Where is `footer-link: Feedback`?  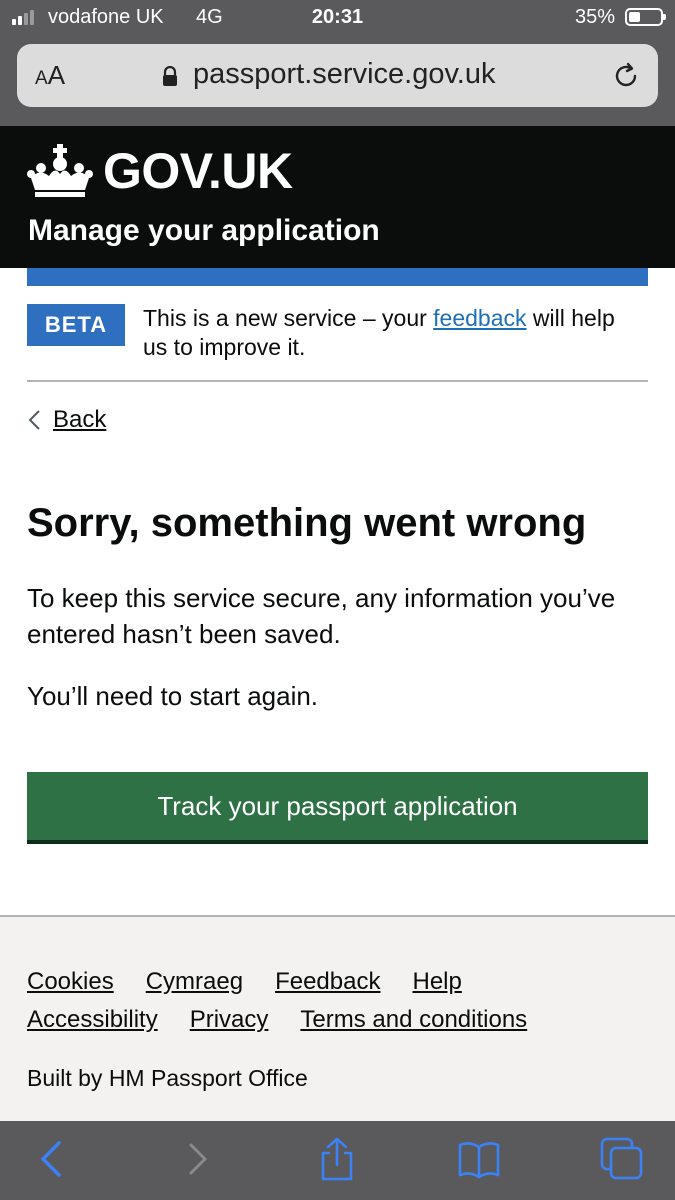
footer-link: Feedback is located at coordinates (327, 982).